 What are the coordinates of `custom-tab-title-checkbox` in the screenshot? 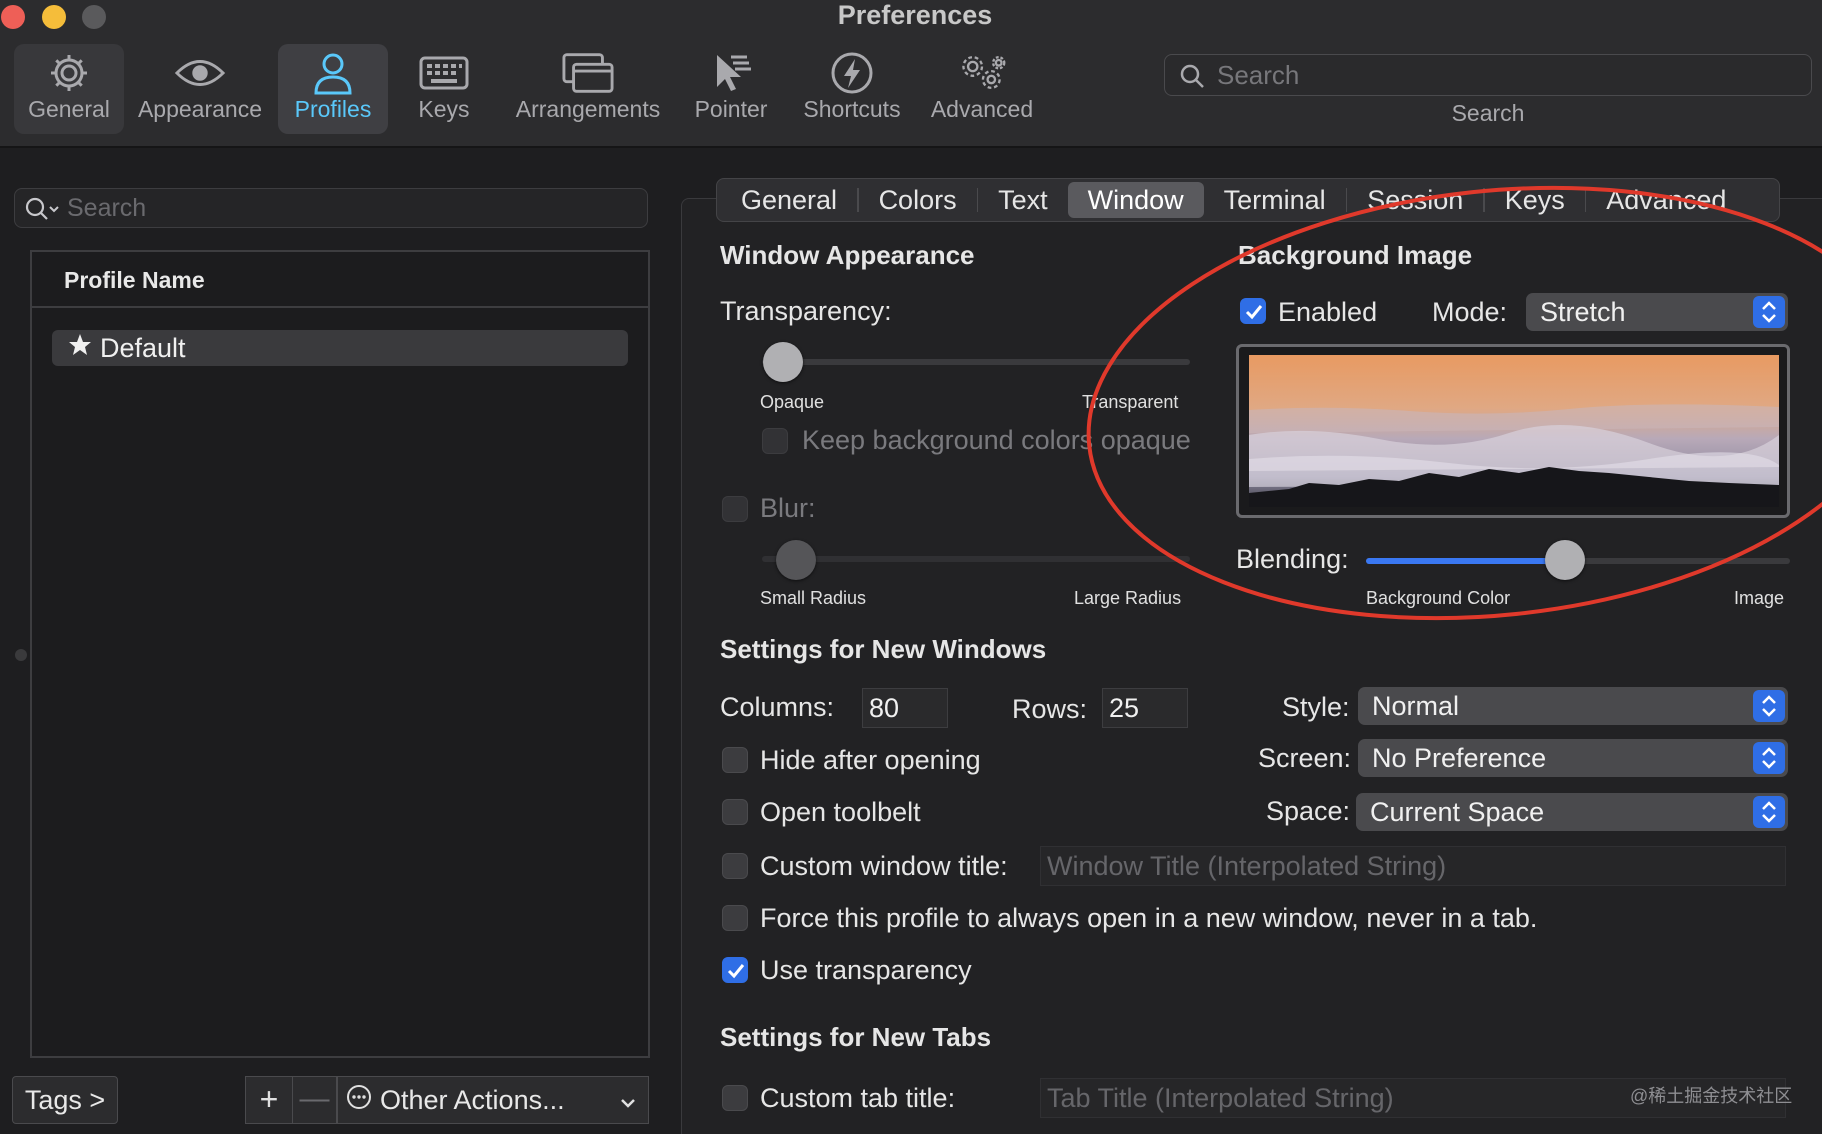 It's located at (735, 1098).